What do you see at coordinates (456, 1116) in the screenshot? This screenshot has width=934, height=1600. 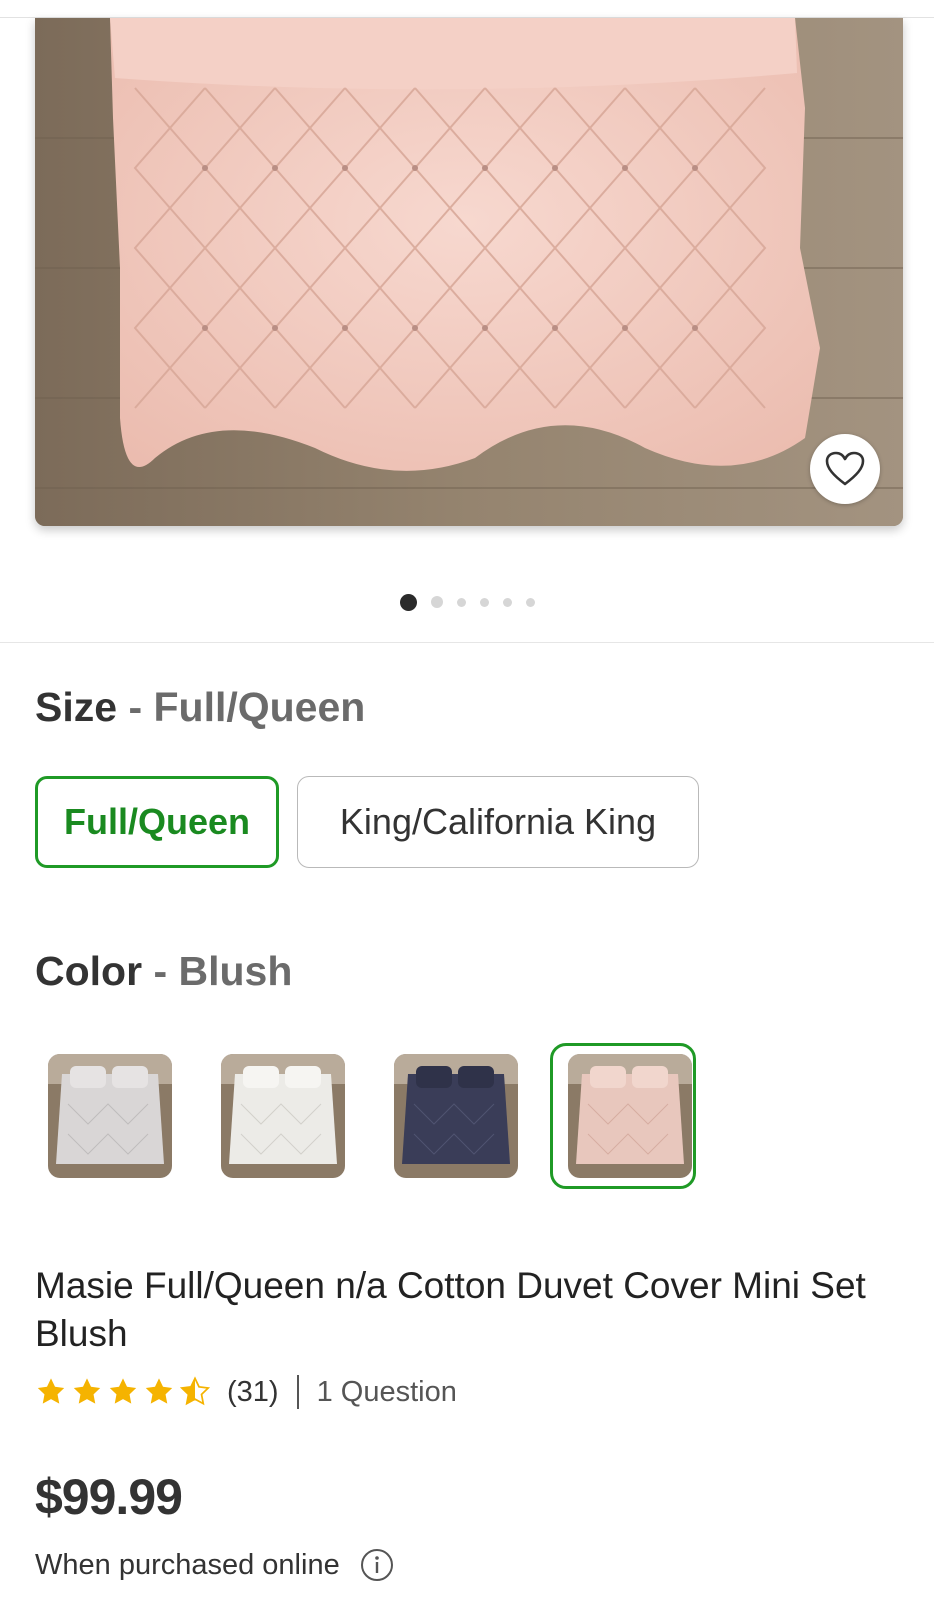 I see `color-swatch-navy` at bounding box center [456, 1116].